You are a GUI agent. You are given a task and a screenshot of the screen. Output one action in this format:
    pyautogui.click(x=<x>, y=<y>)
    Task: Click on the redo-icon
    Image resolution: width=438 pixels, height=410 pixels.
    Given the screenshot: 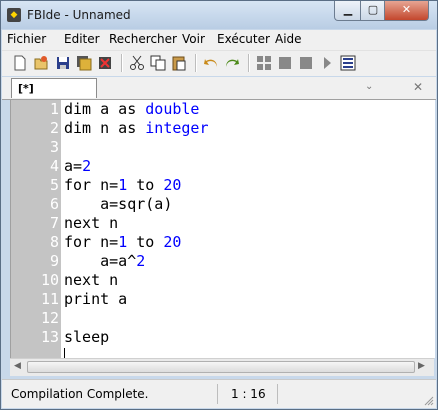 What is the action you would take?
    pyautogui.click(x=232, y=63)
    